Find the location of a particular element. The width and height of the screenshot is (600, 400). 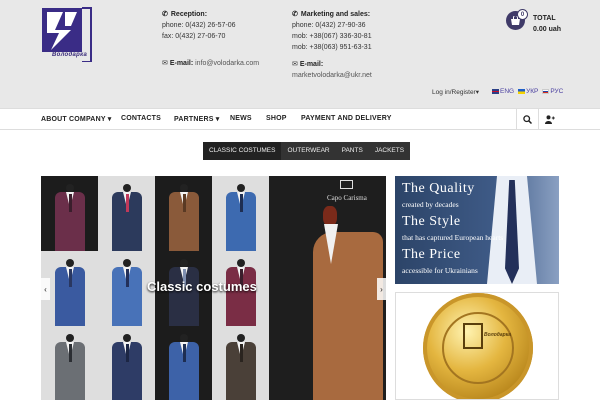

banner-line-1: The Quality is located at coordinates (438, 188).